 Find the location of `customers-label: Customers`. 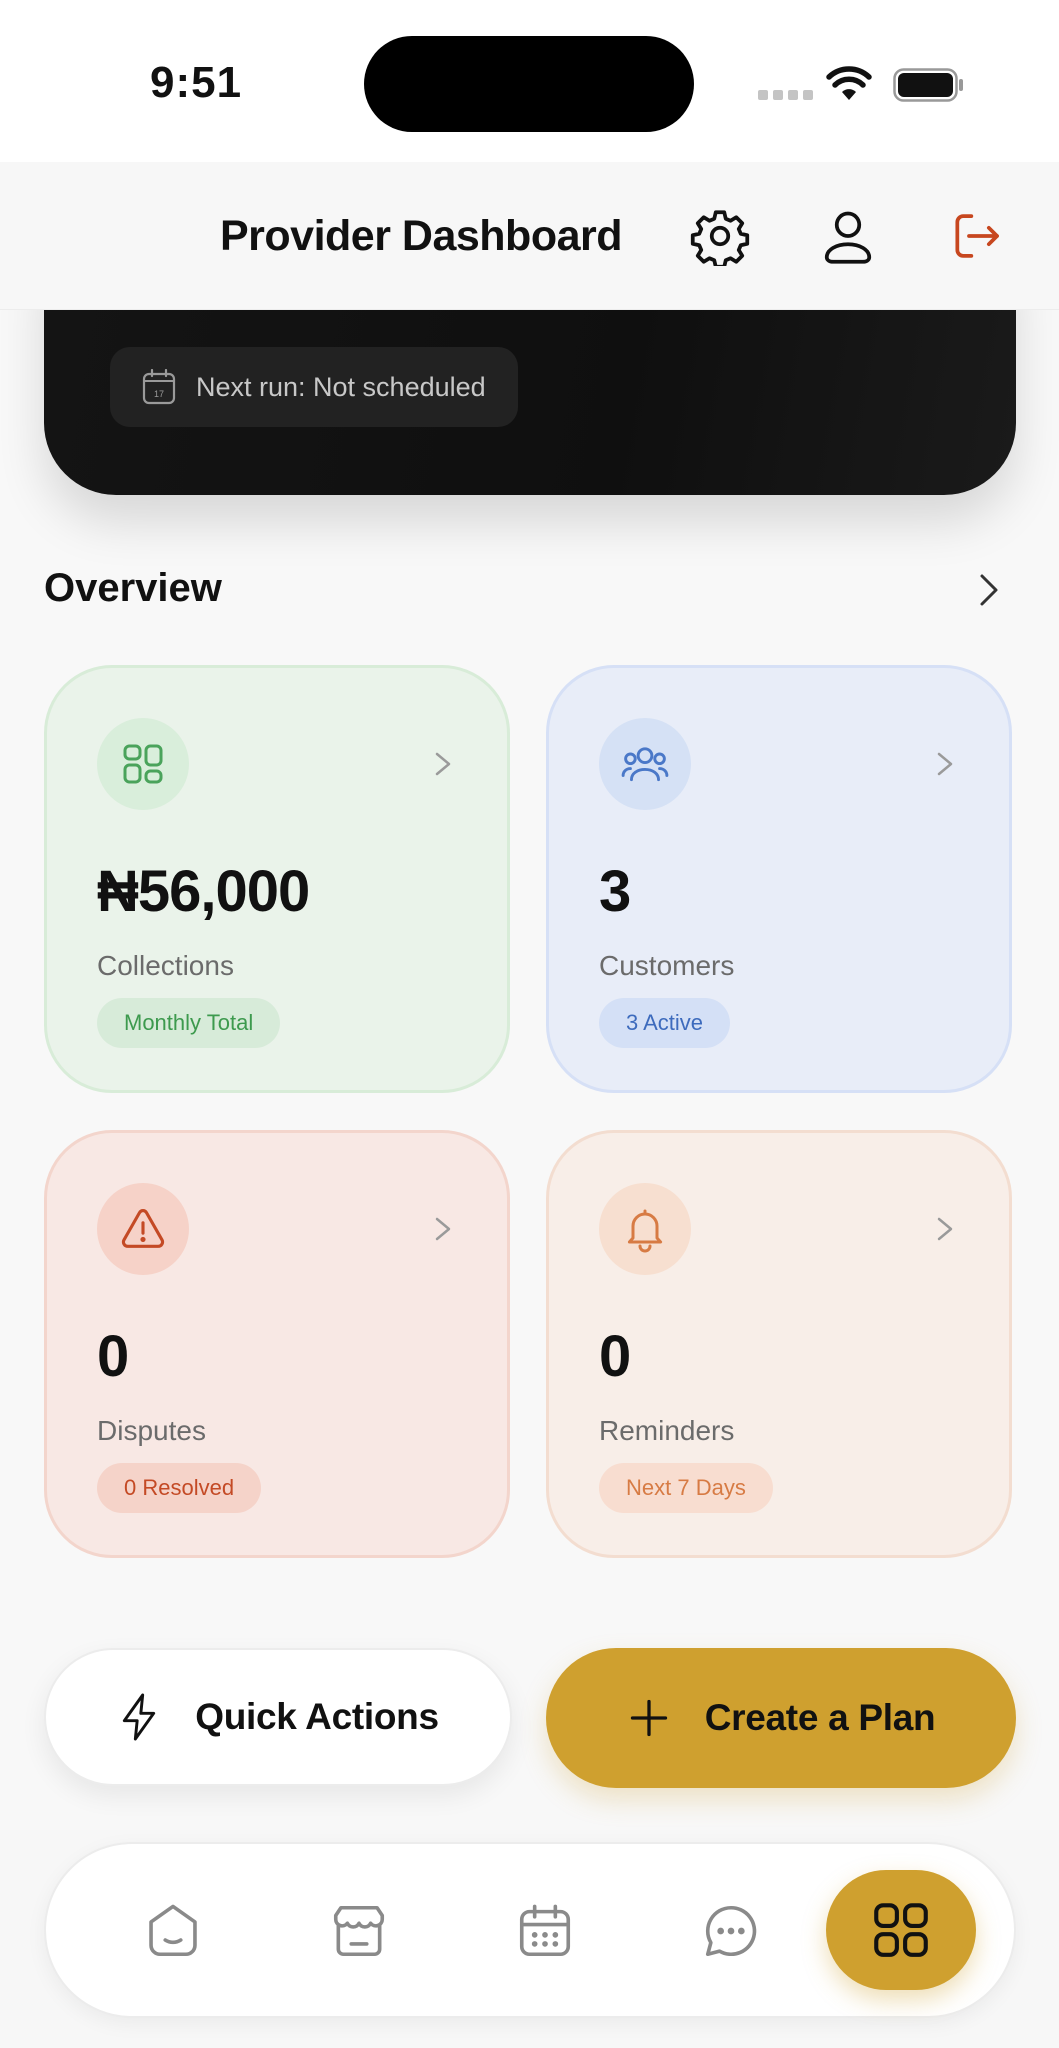

customers-label: Customers is located at coordinates (667, 965).